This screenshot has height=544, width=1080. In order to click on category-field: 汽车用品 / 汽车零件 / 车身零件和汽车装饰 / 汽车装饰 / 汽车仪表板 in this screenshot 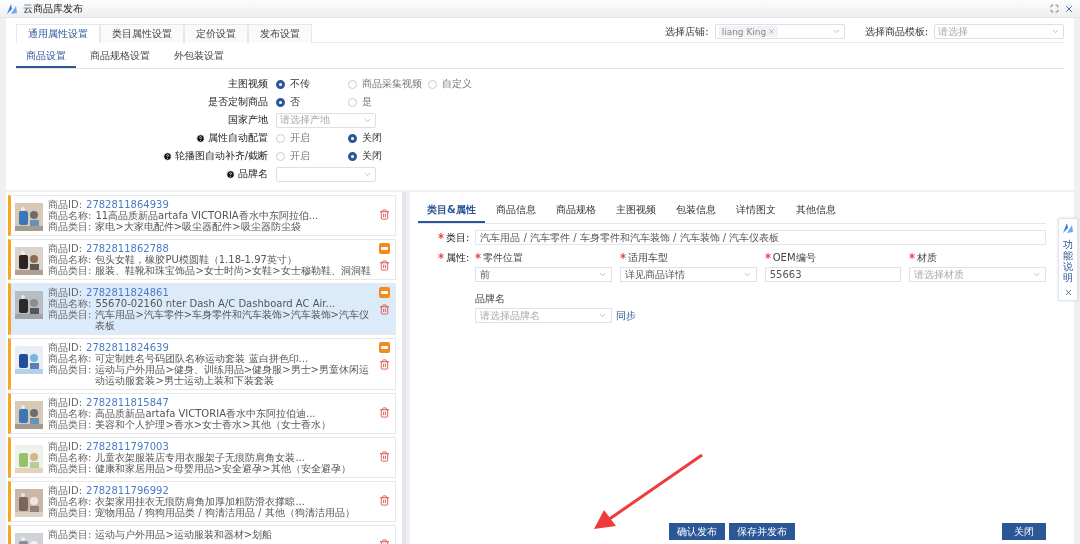, I will do `click(760, 237)`.